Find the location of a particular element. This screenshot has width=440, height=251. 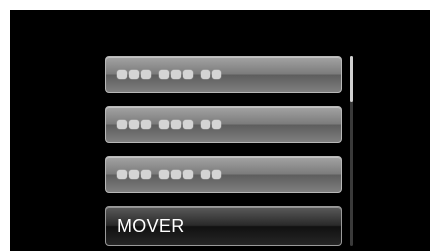

scrollbar-track is located at coordinates (351, 151).